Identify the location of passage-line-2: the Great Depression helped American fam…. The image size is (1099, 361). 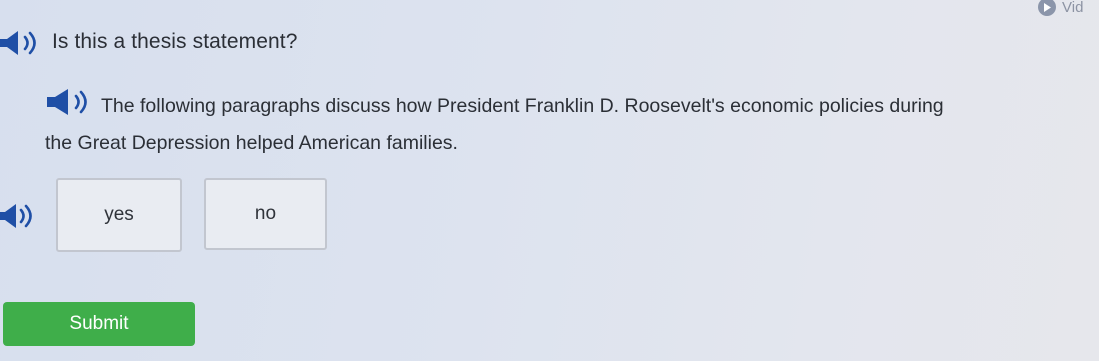
(251, 143).